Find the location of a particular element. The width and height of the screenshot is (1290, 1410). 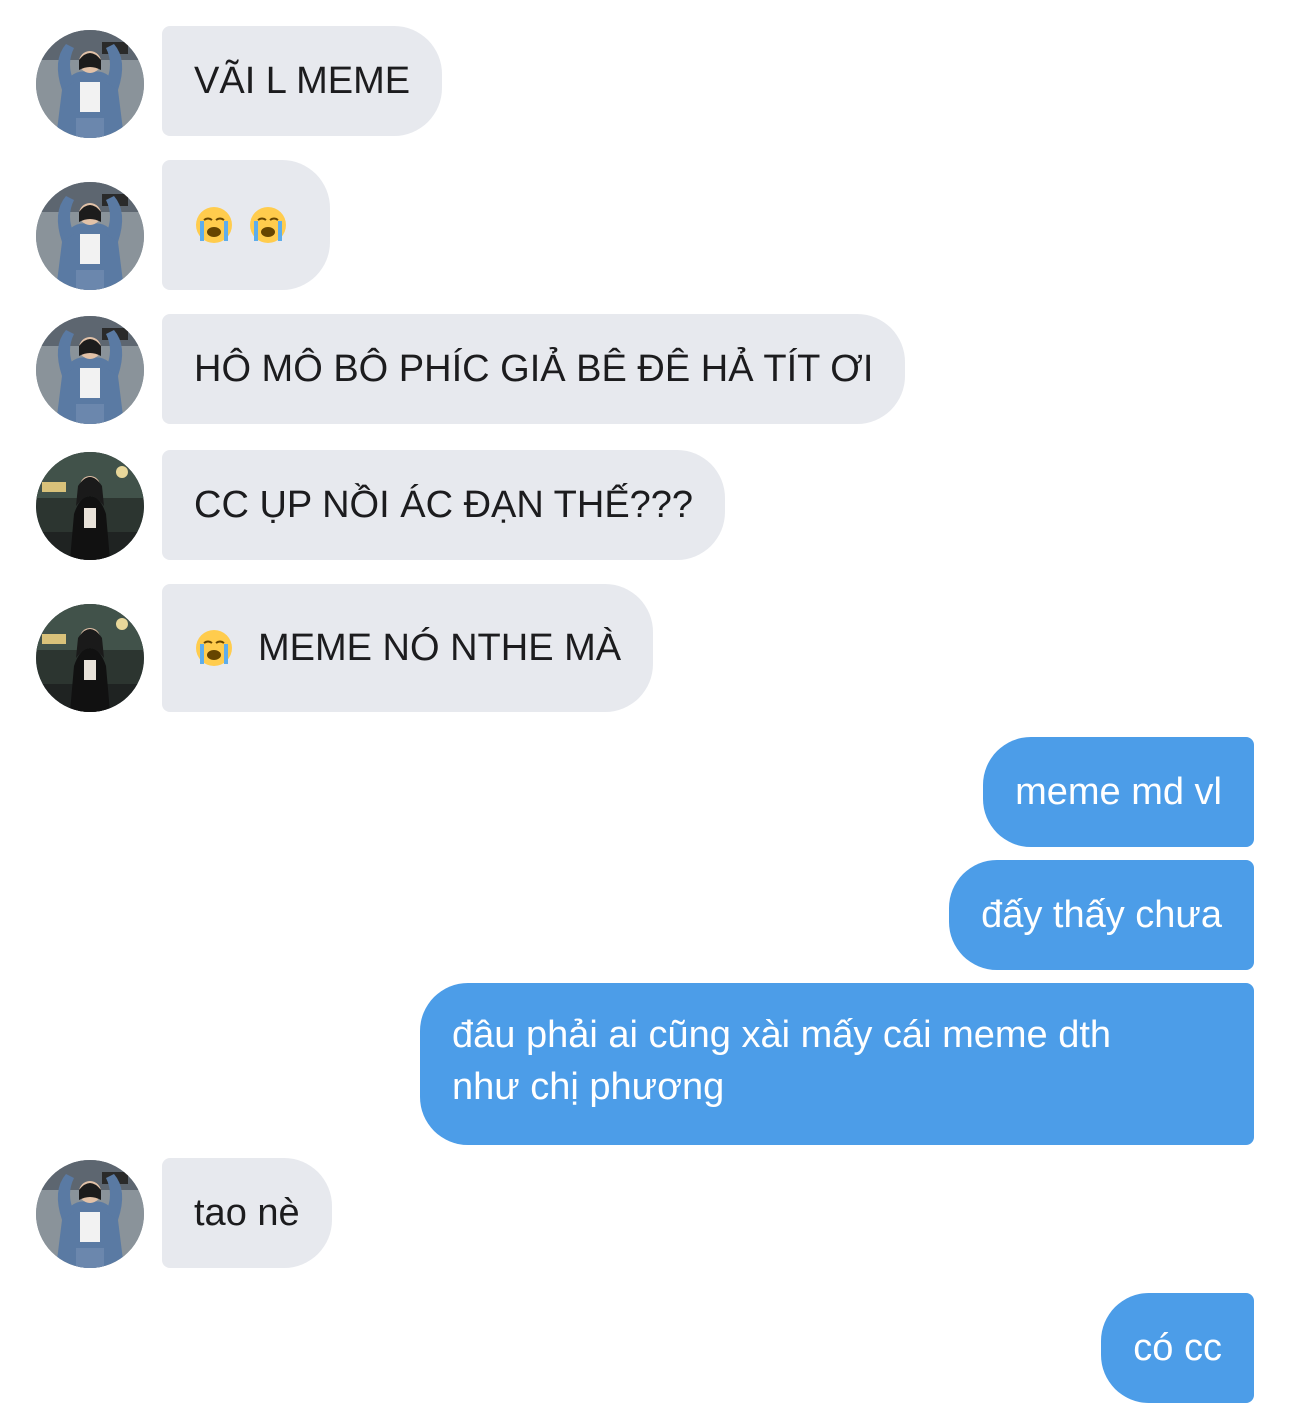

message-bubble-outgoing: đấy thấy chưa is located at coordinates (1101, 915).